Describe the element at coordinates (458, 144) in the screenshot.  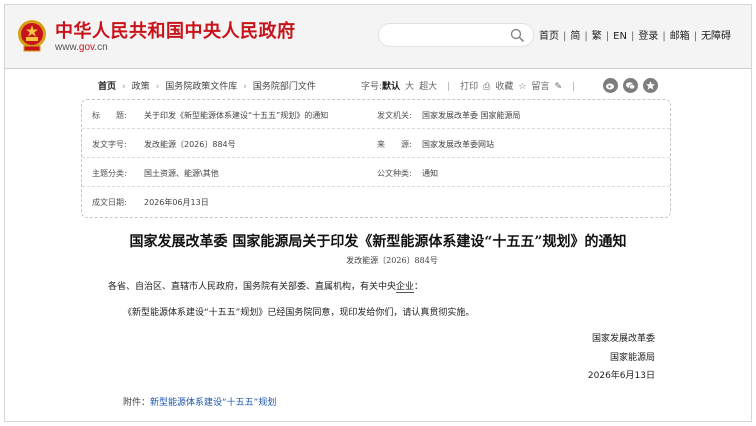
I see `meta-source-value: 国家发展改革委网站` at that location.